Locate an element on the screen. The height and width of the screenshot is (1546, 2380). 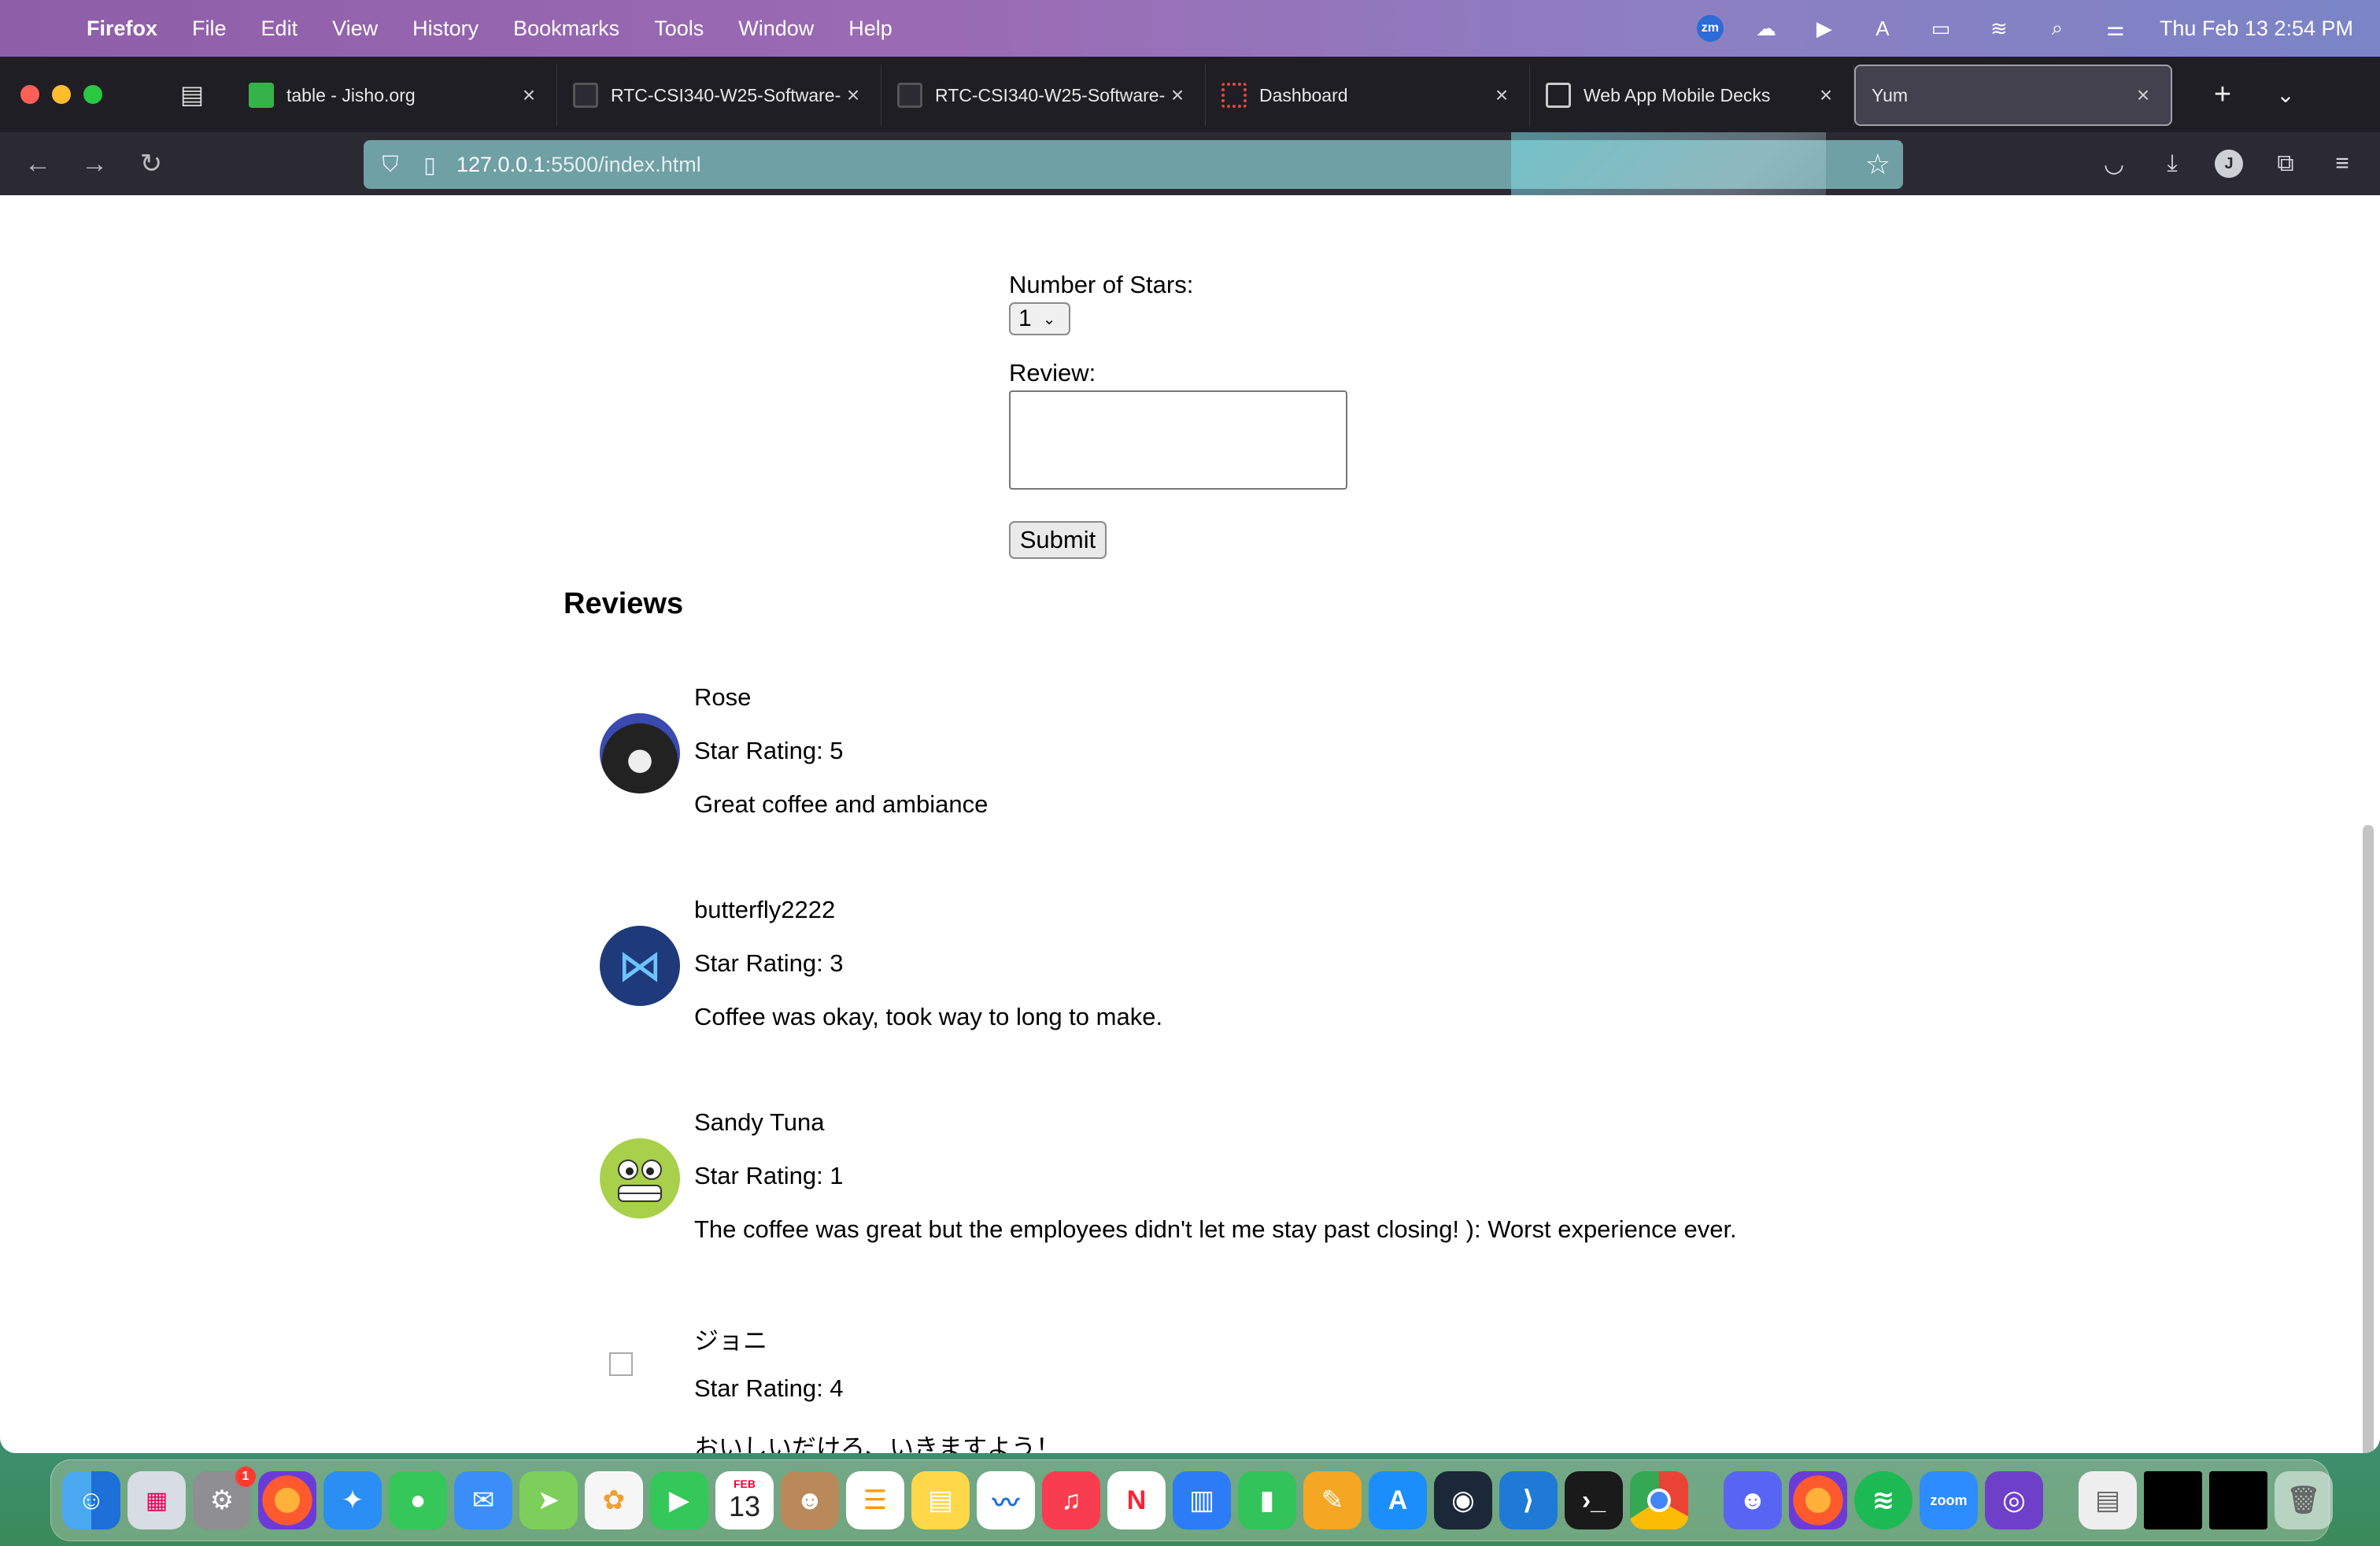
menu-help: Help is located at coordinates (870, 29).